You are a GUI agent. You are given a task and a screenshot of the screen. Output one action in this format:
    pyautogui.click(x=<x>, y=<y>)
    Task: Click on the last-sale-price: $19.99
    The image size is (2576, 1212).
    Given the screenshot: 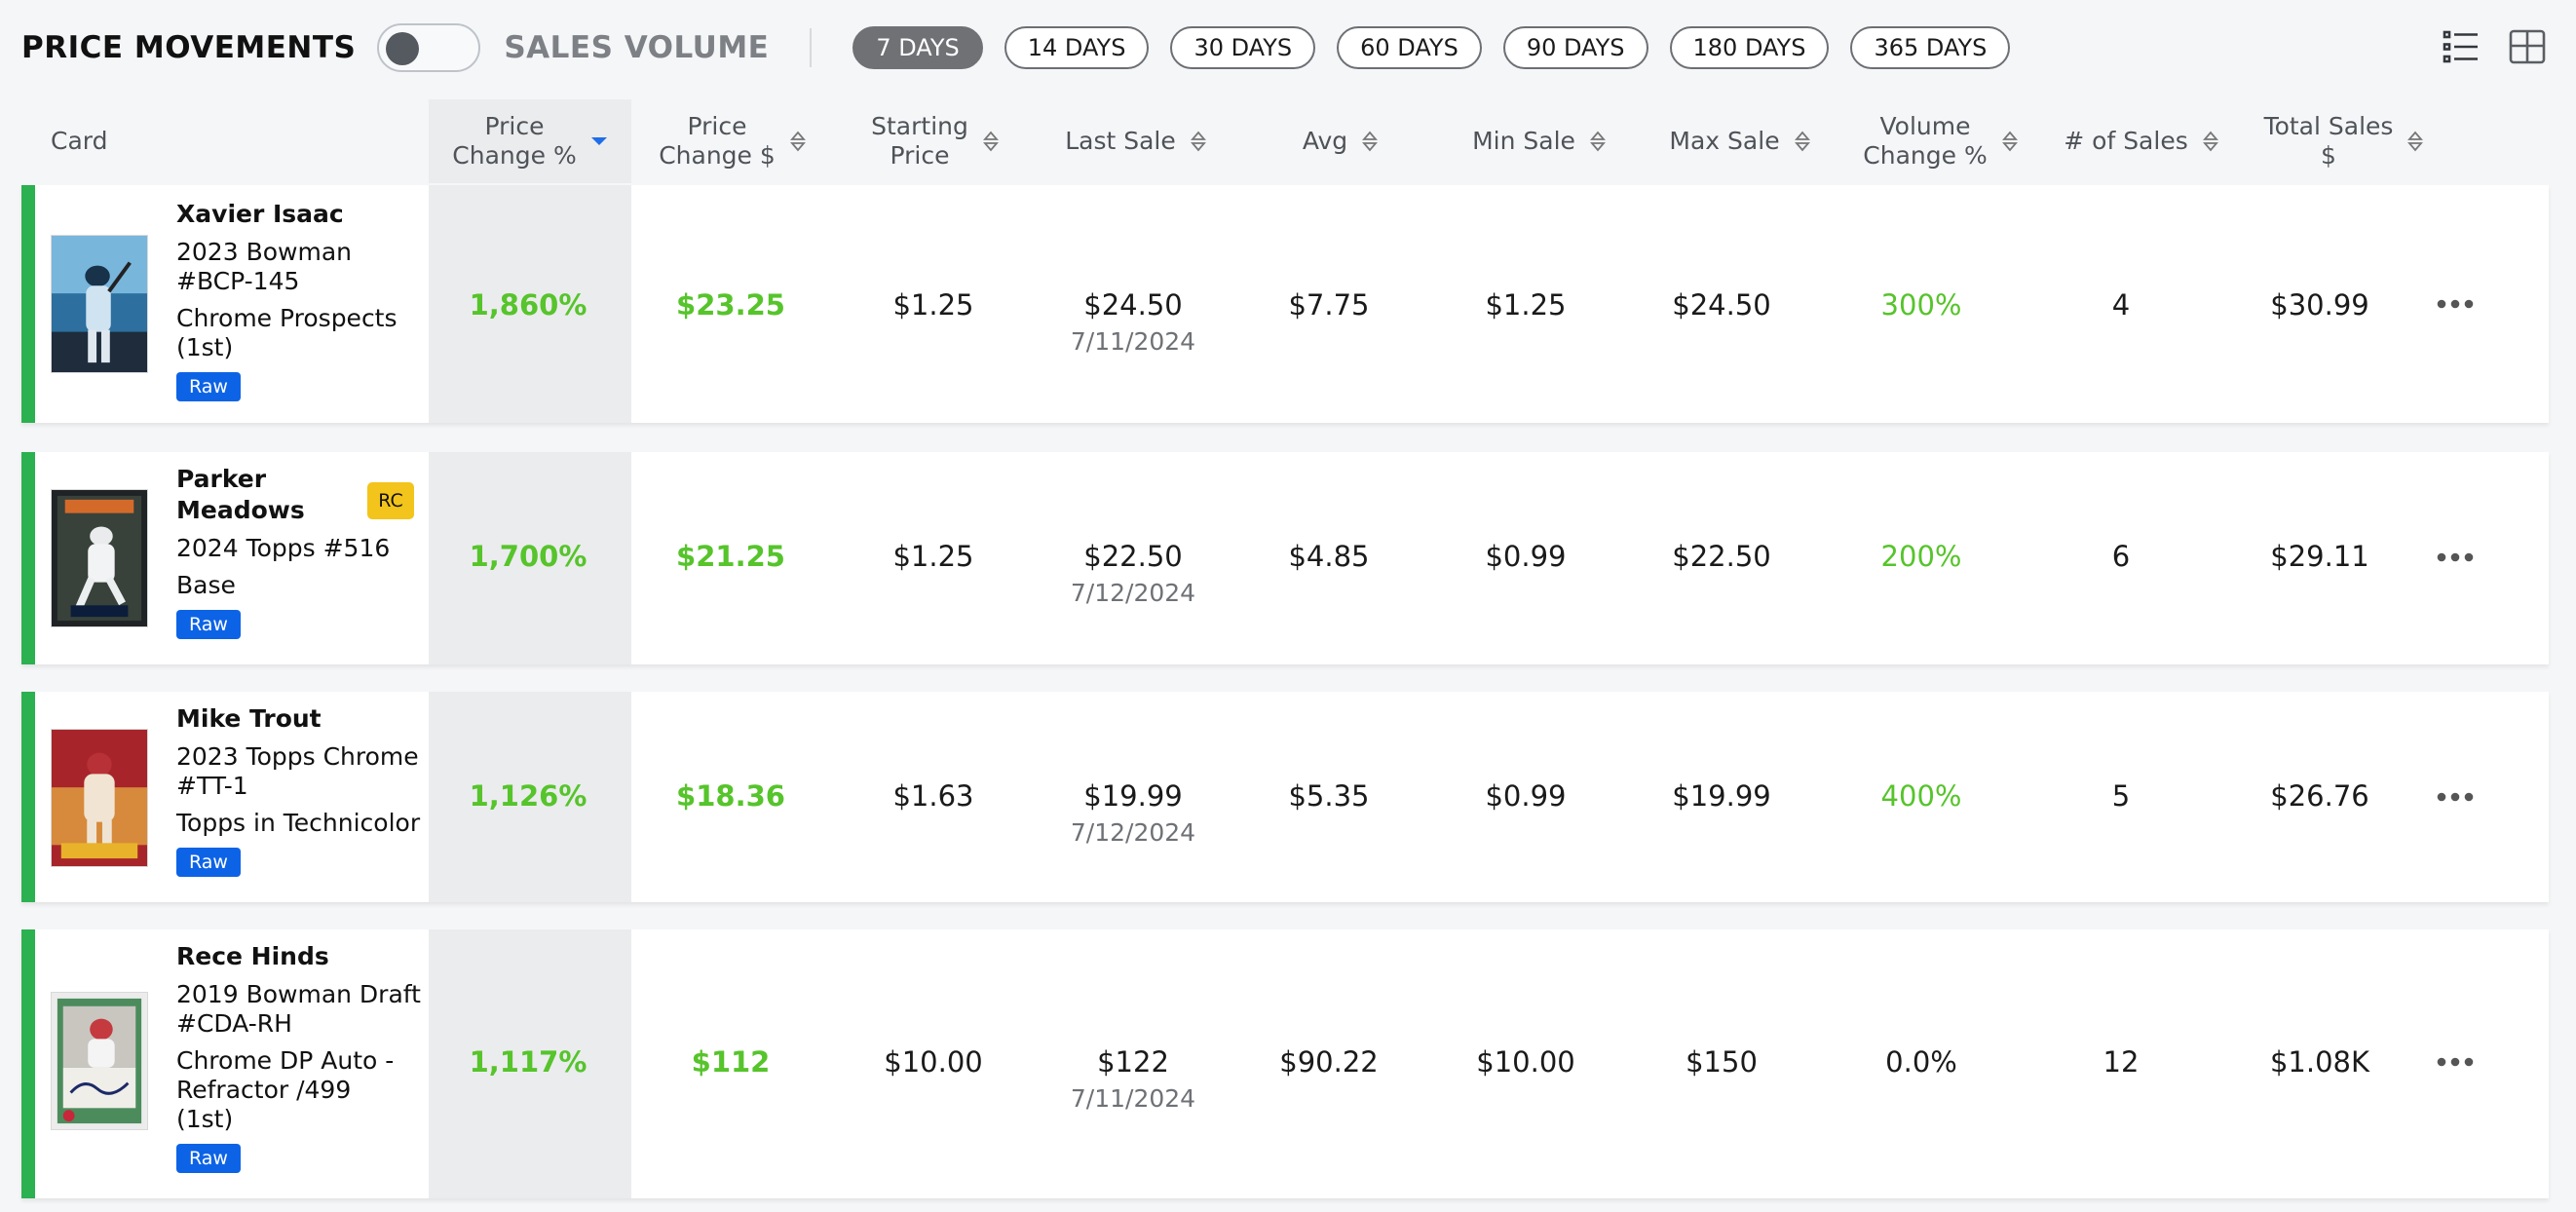 What is the action you would take?
    pyautogui.click(x=1133, y=796)
    